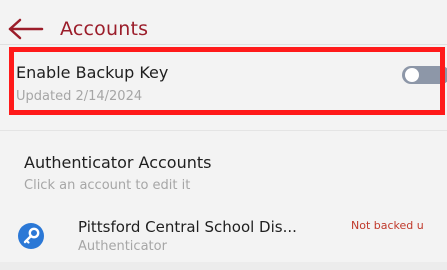 This screenshot has width=447, height=270. What do you see at coordinates (223, 266) in the screenshot?
I see `bottom-edge` at bounding box center [223, 266].